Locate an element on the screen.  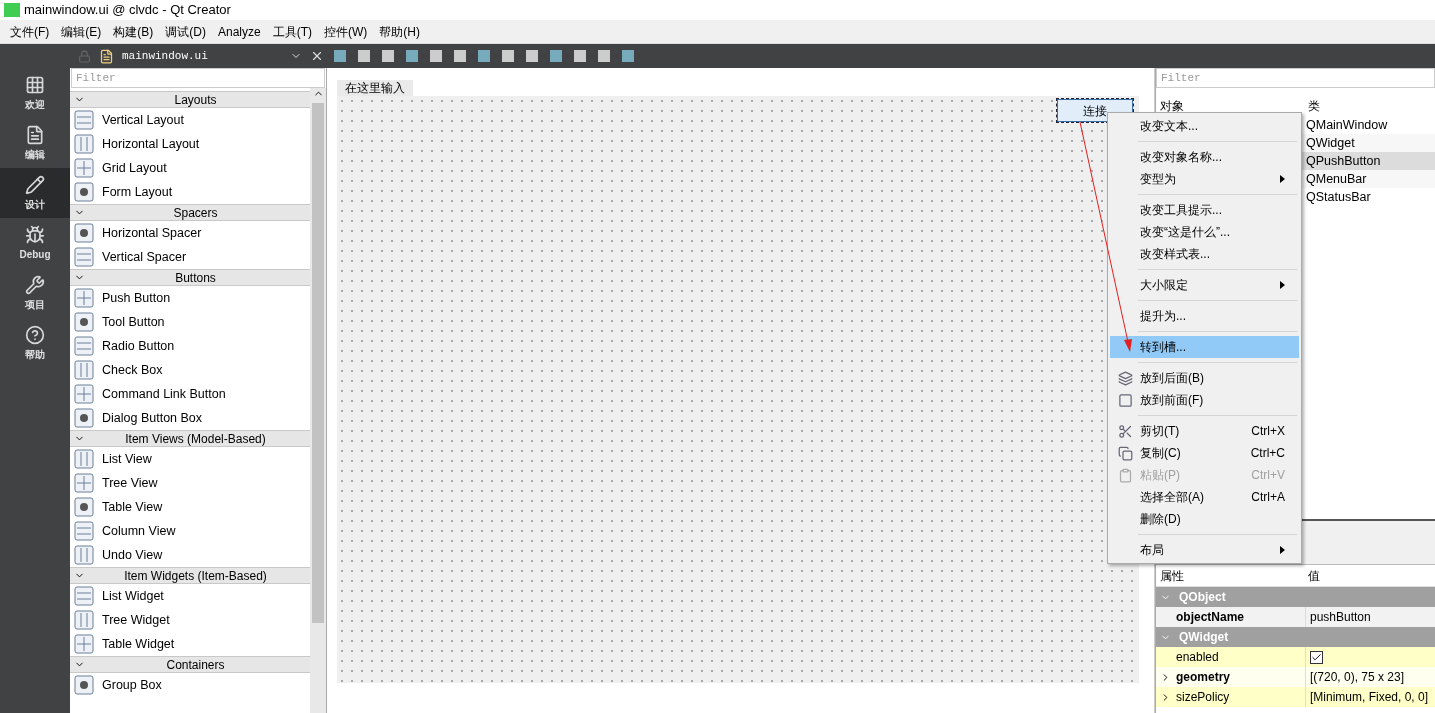
property-name: geometry is located at coordinates (1203, 677).